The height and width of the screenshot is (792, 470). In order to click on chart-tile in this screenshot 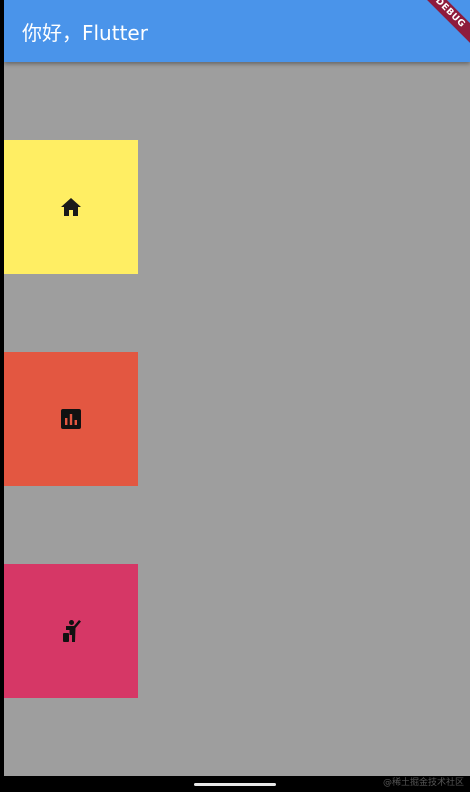, I will do `click(71, 419)`.